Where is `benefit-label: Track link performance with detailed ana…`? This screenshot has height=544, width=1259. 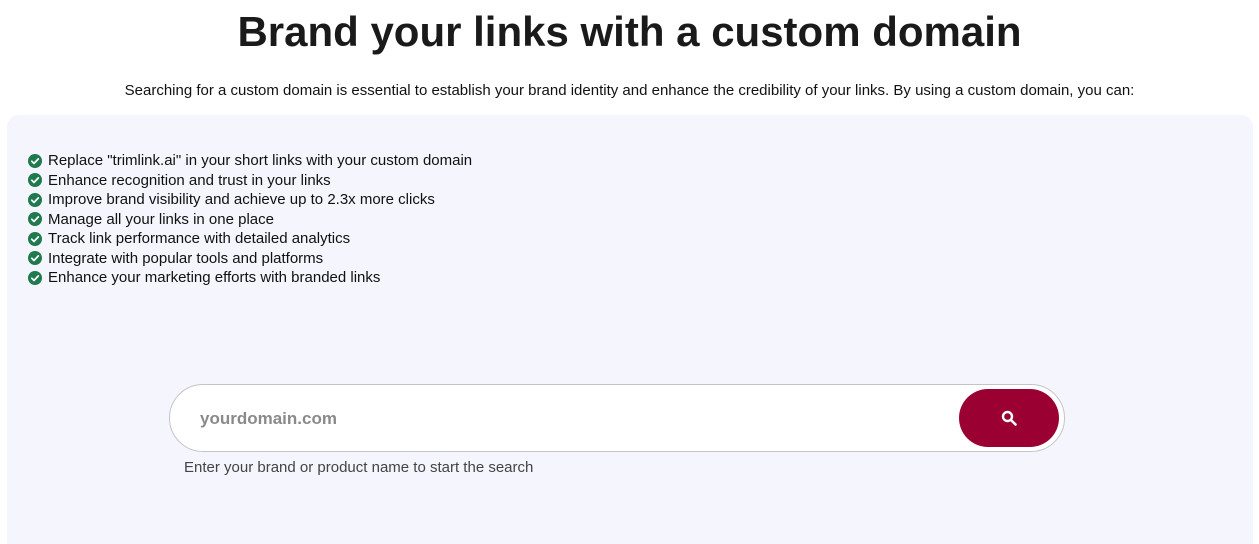
benefit-label: Track link performance with detailed ana… is located at coordinates (199, 239).